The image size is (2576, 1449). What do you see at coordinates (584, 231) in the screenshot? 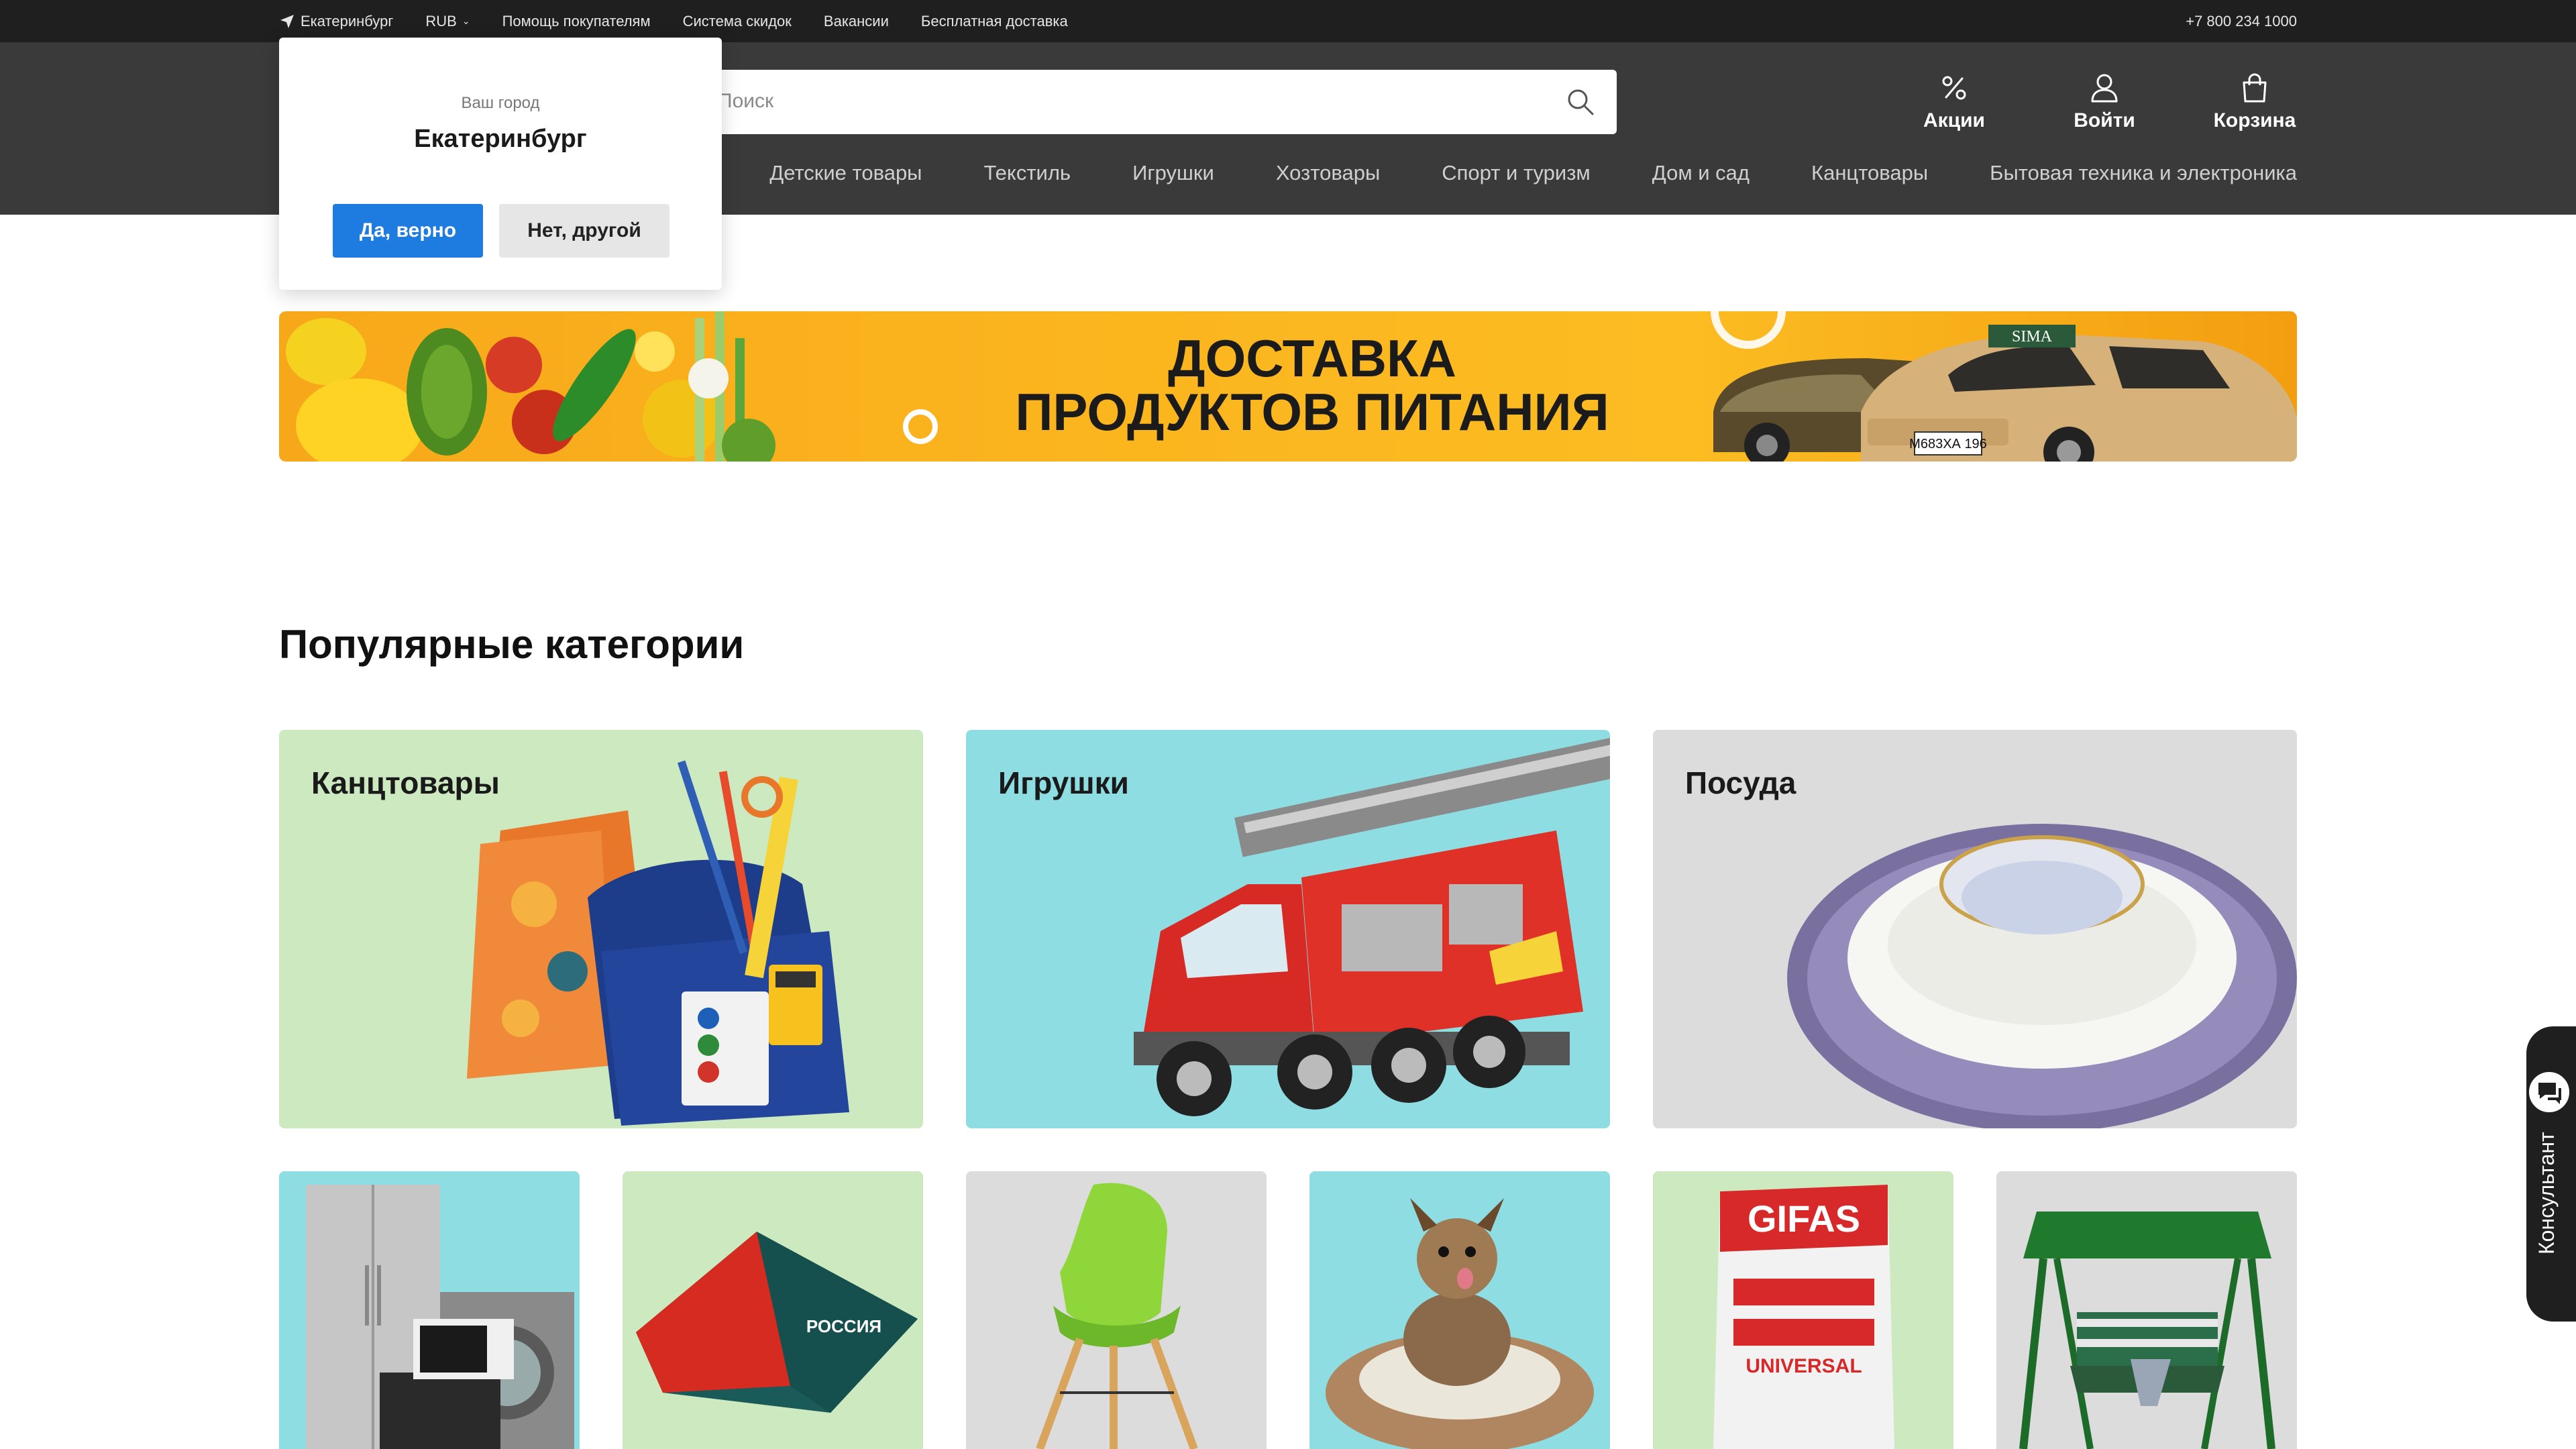
I see `change-city-button: Нет, другой` at bounding box center [584, 231].